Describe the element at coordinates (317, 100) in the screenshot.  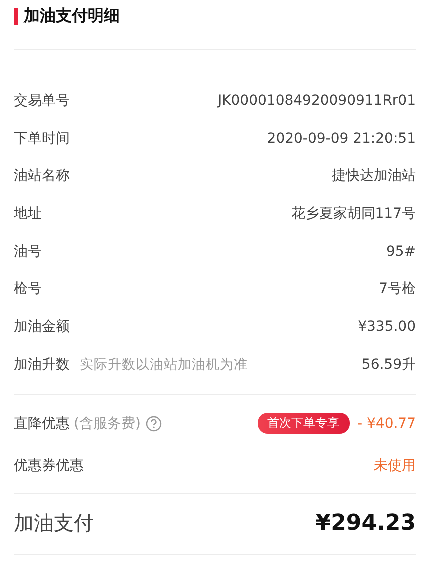
I see `field-value: JK00001084920090911Rr01` at that location.